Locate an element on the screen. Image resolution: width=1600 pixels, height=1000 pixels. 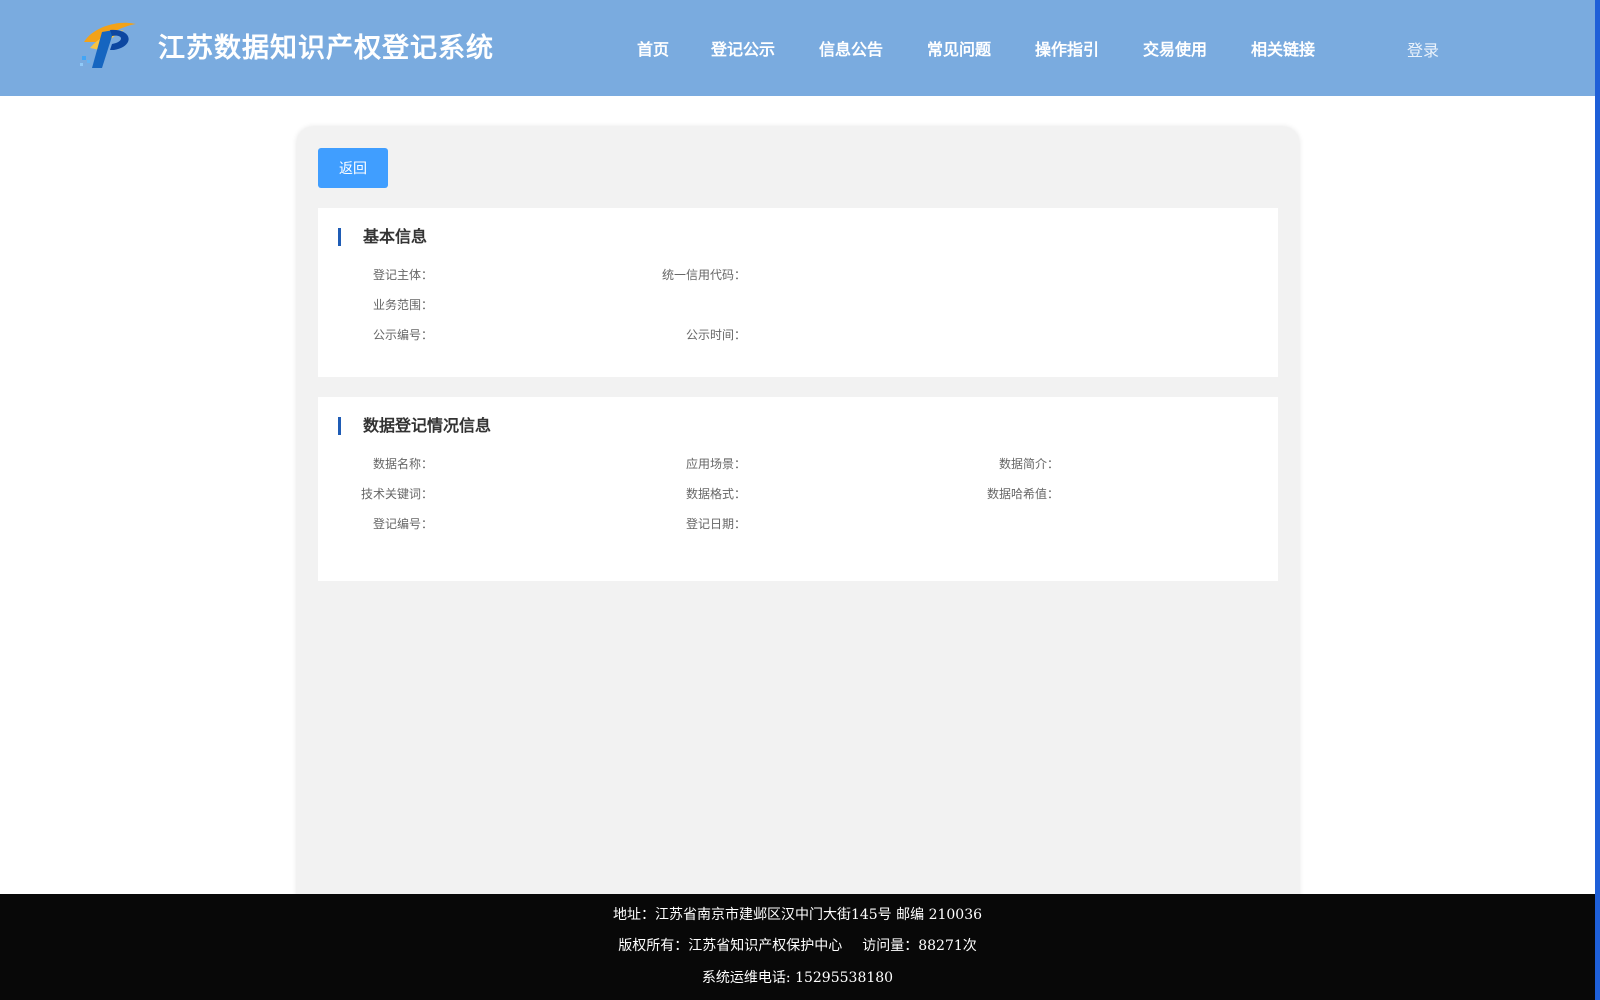
login-link: 登录 is located at coordinates (1423, 49).